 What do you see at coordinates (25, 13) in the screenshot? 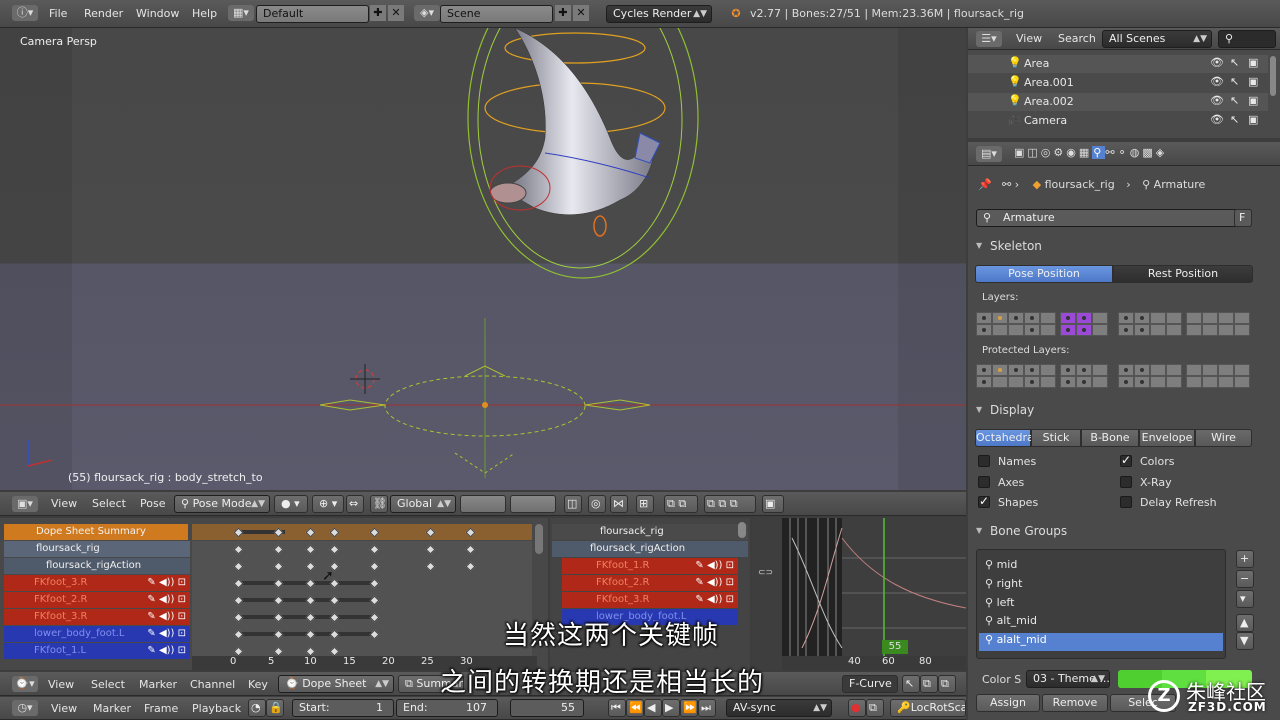
I see `blender-logo-icon: ⓘ▾` at bounding box center [25, 13].